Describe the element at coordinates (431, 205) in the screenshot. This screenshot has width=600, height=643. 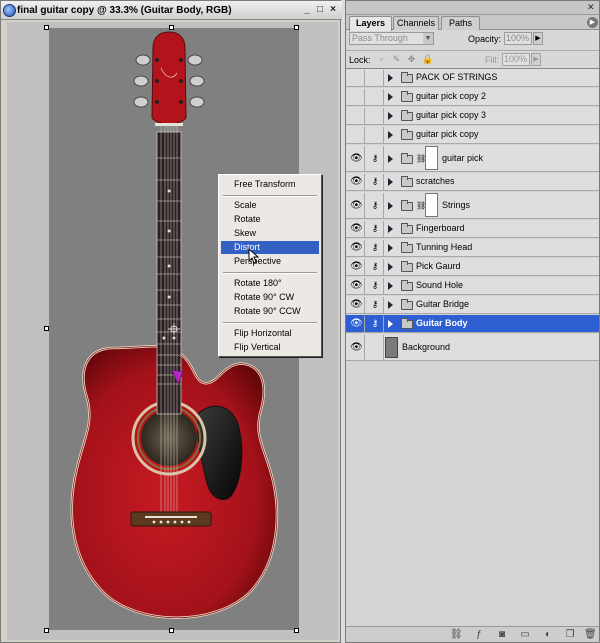
I see `layer-mask-thumbnail` at that location.